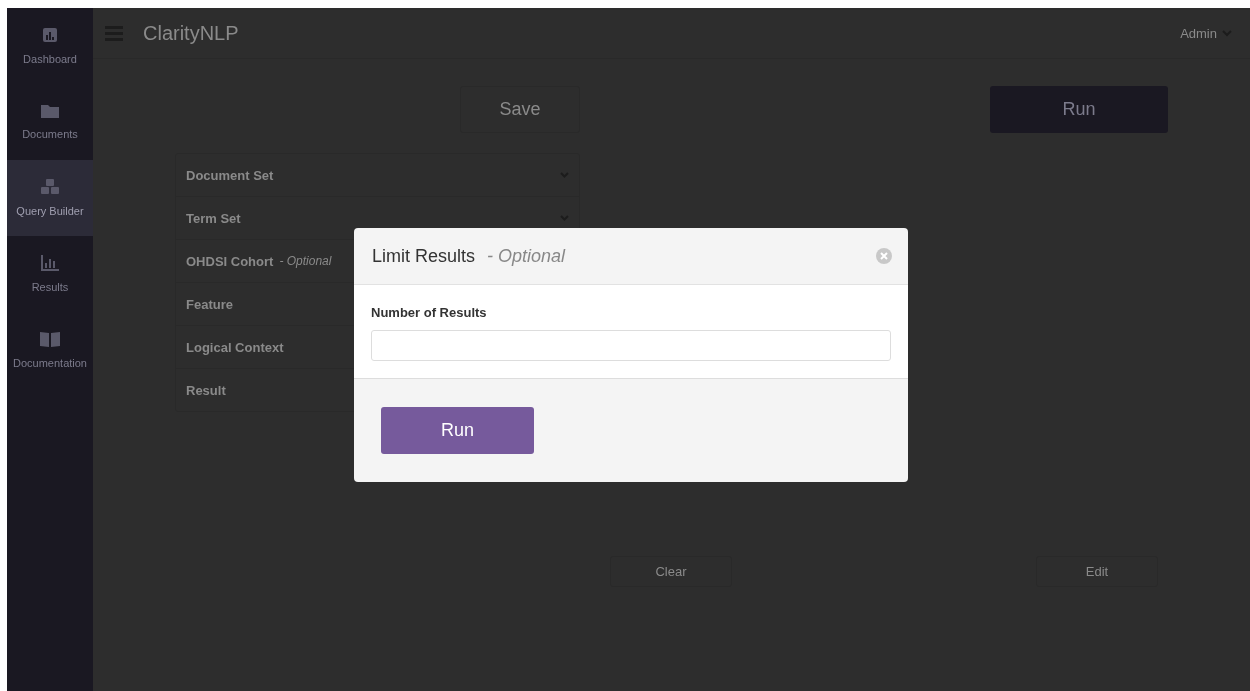 This screenshot has width=1250, height=691. What do you see at coordinates (50, 187) in the screenshot?
I see `cubes-icon` at bounding box center [50, 187].